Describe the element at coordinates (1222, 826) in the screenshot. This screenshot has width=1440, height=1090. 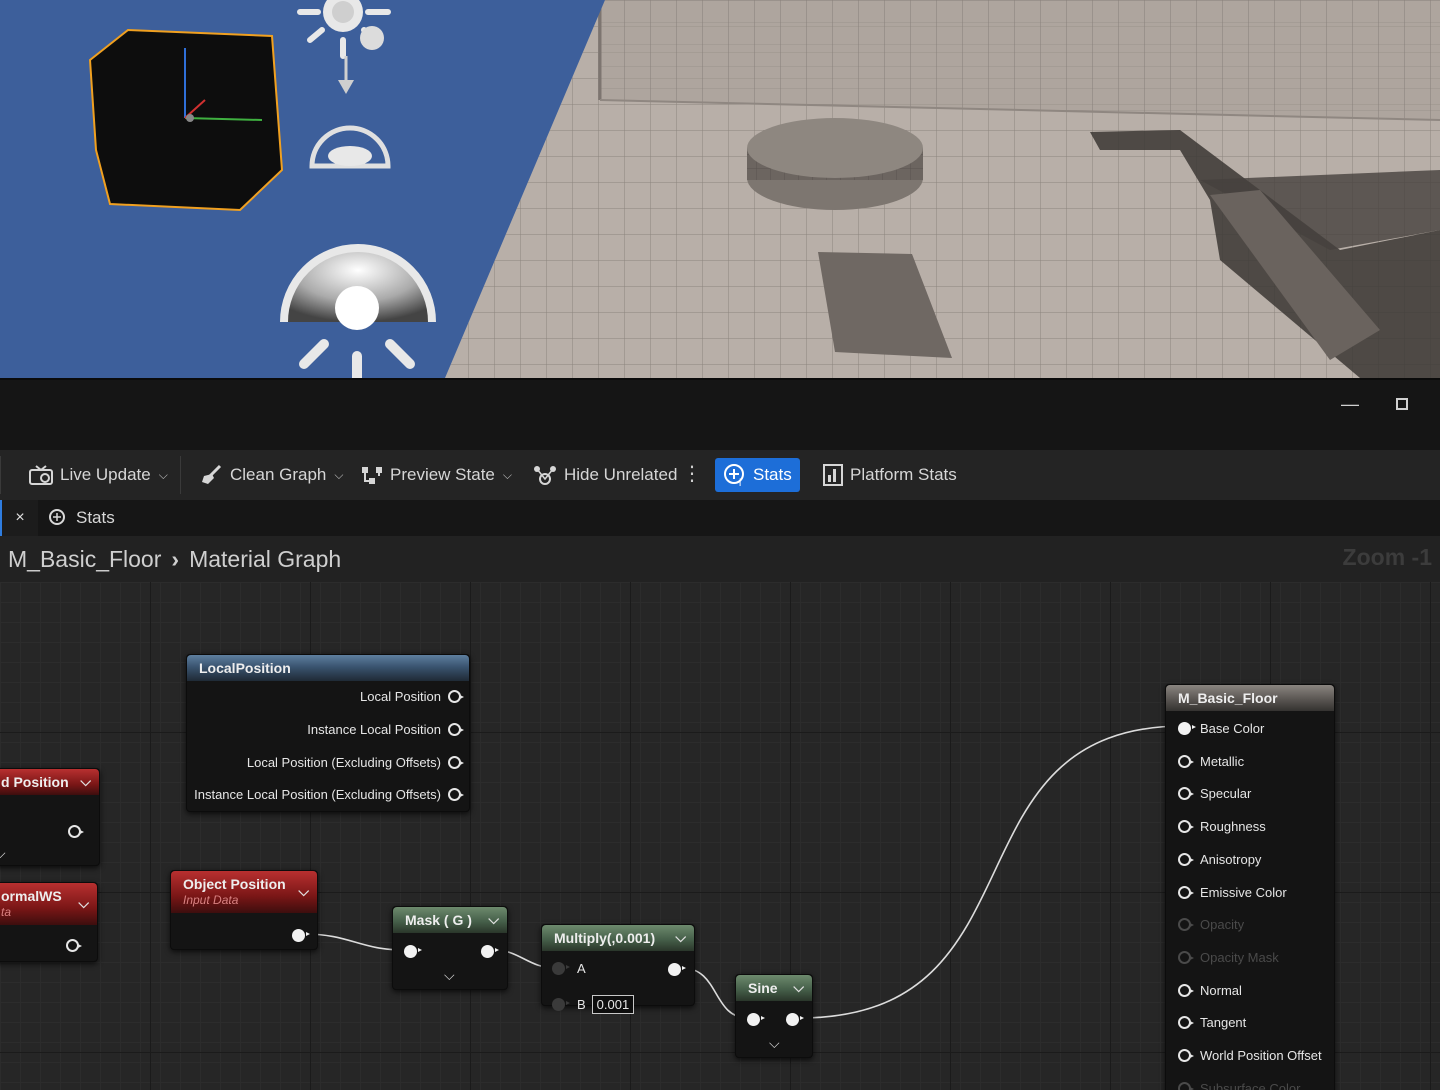
I see `material-input-roughness: Roughness` at that location.